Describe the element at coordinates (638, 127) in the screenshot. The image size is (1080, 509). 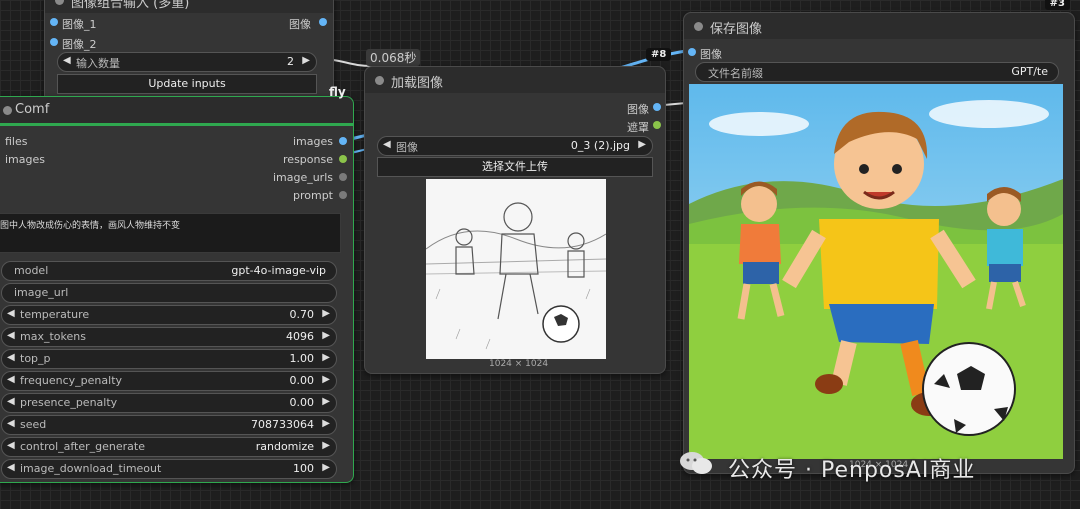
I see `output-label-mask: 遮罩` at that location.